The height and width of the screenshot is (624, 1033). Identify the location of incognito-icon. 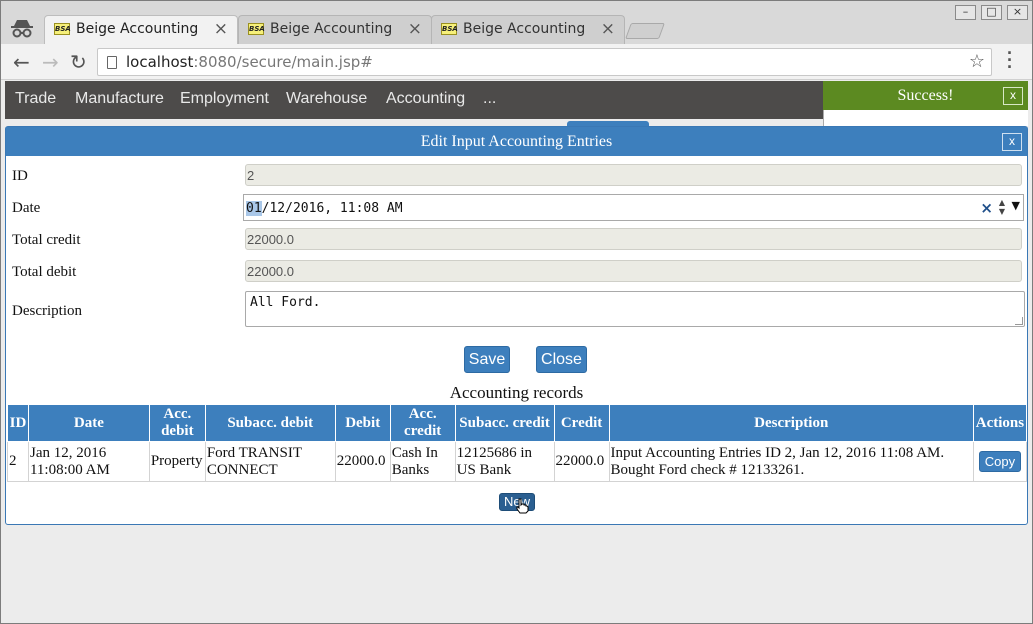
(22, 29).